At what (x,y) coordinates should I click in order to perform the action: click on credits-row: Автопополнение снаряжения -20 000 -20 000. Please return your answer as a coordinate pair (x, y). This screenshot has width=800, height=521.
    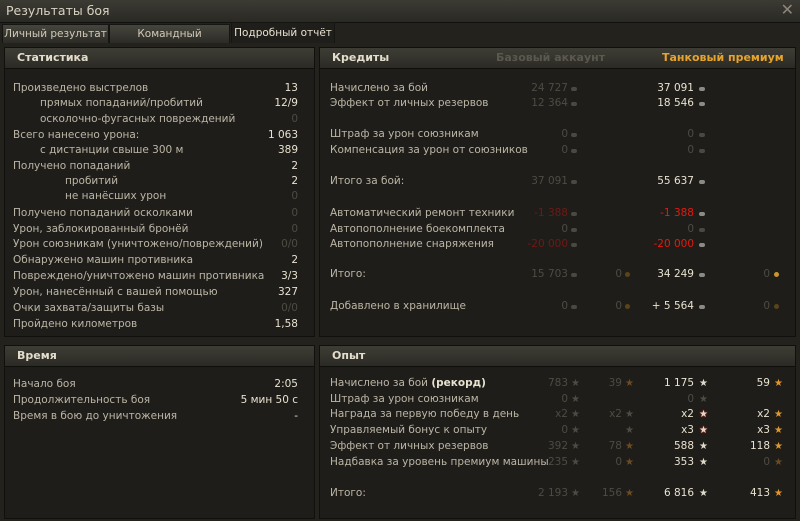
    Looking at the image, I should click on (560, 244).